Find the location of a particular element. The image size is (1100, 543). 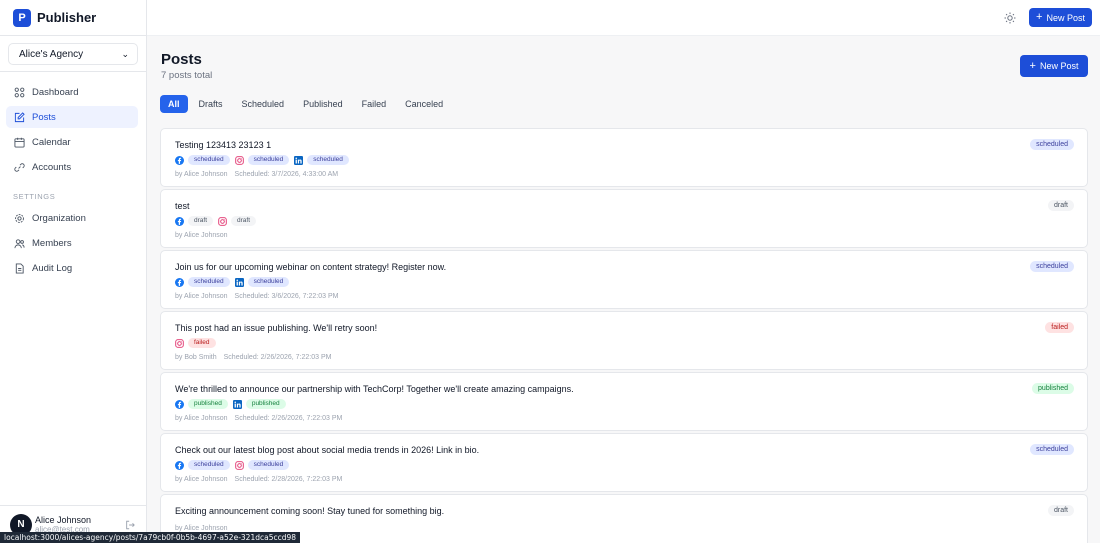

tab-drafts: Drafts is located at coordinates (211, 104).